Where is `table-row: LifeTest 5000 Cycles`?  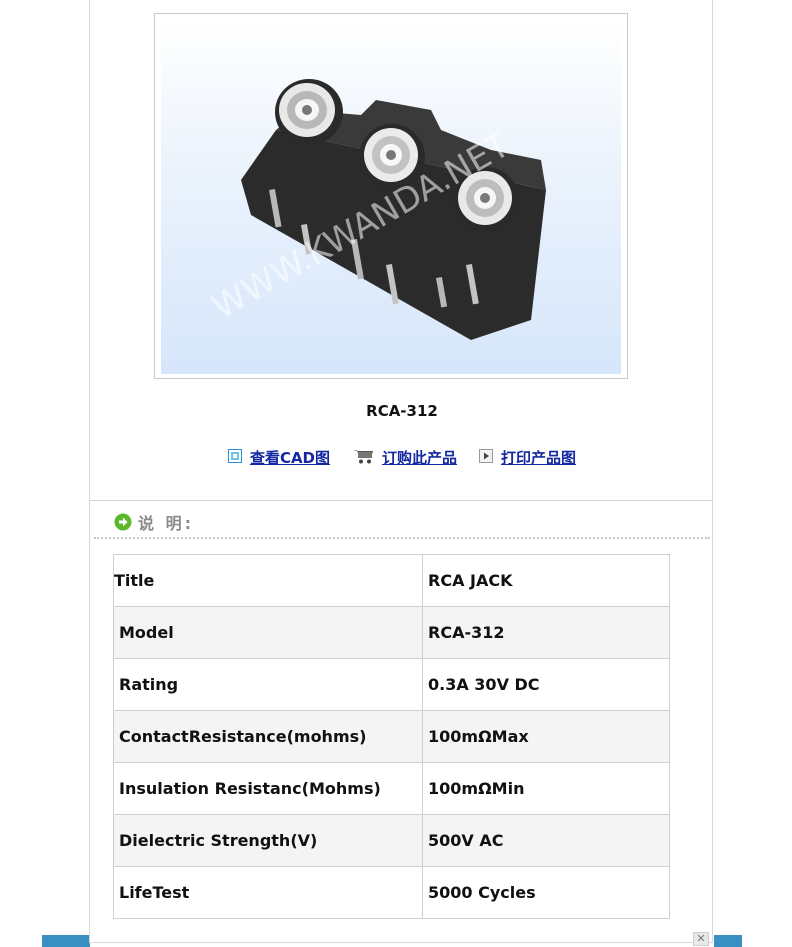 table-row: LifeTest 5000 Cycles is located at coordinates (391, 892).